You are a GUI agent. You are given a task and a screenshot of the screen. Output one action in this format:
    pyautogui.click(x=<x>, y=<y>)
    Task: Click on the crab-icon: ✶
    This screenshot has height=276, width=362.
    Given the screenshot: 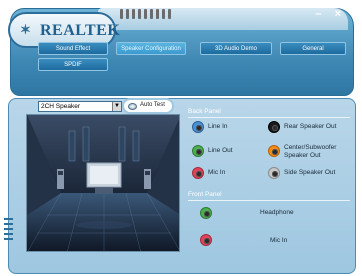 What is the action you would take?
    pyautogui.click(x=25, y=29)
    